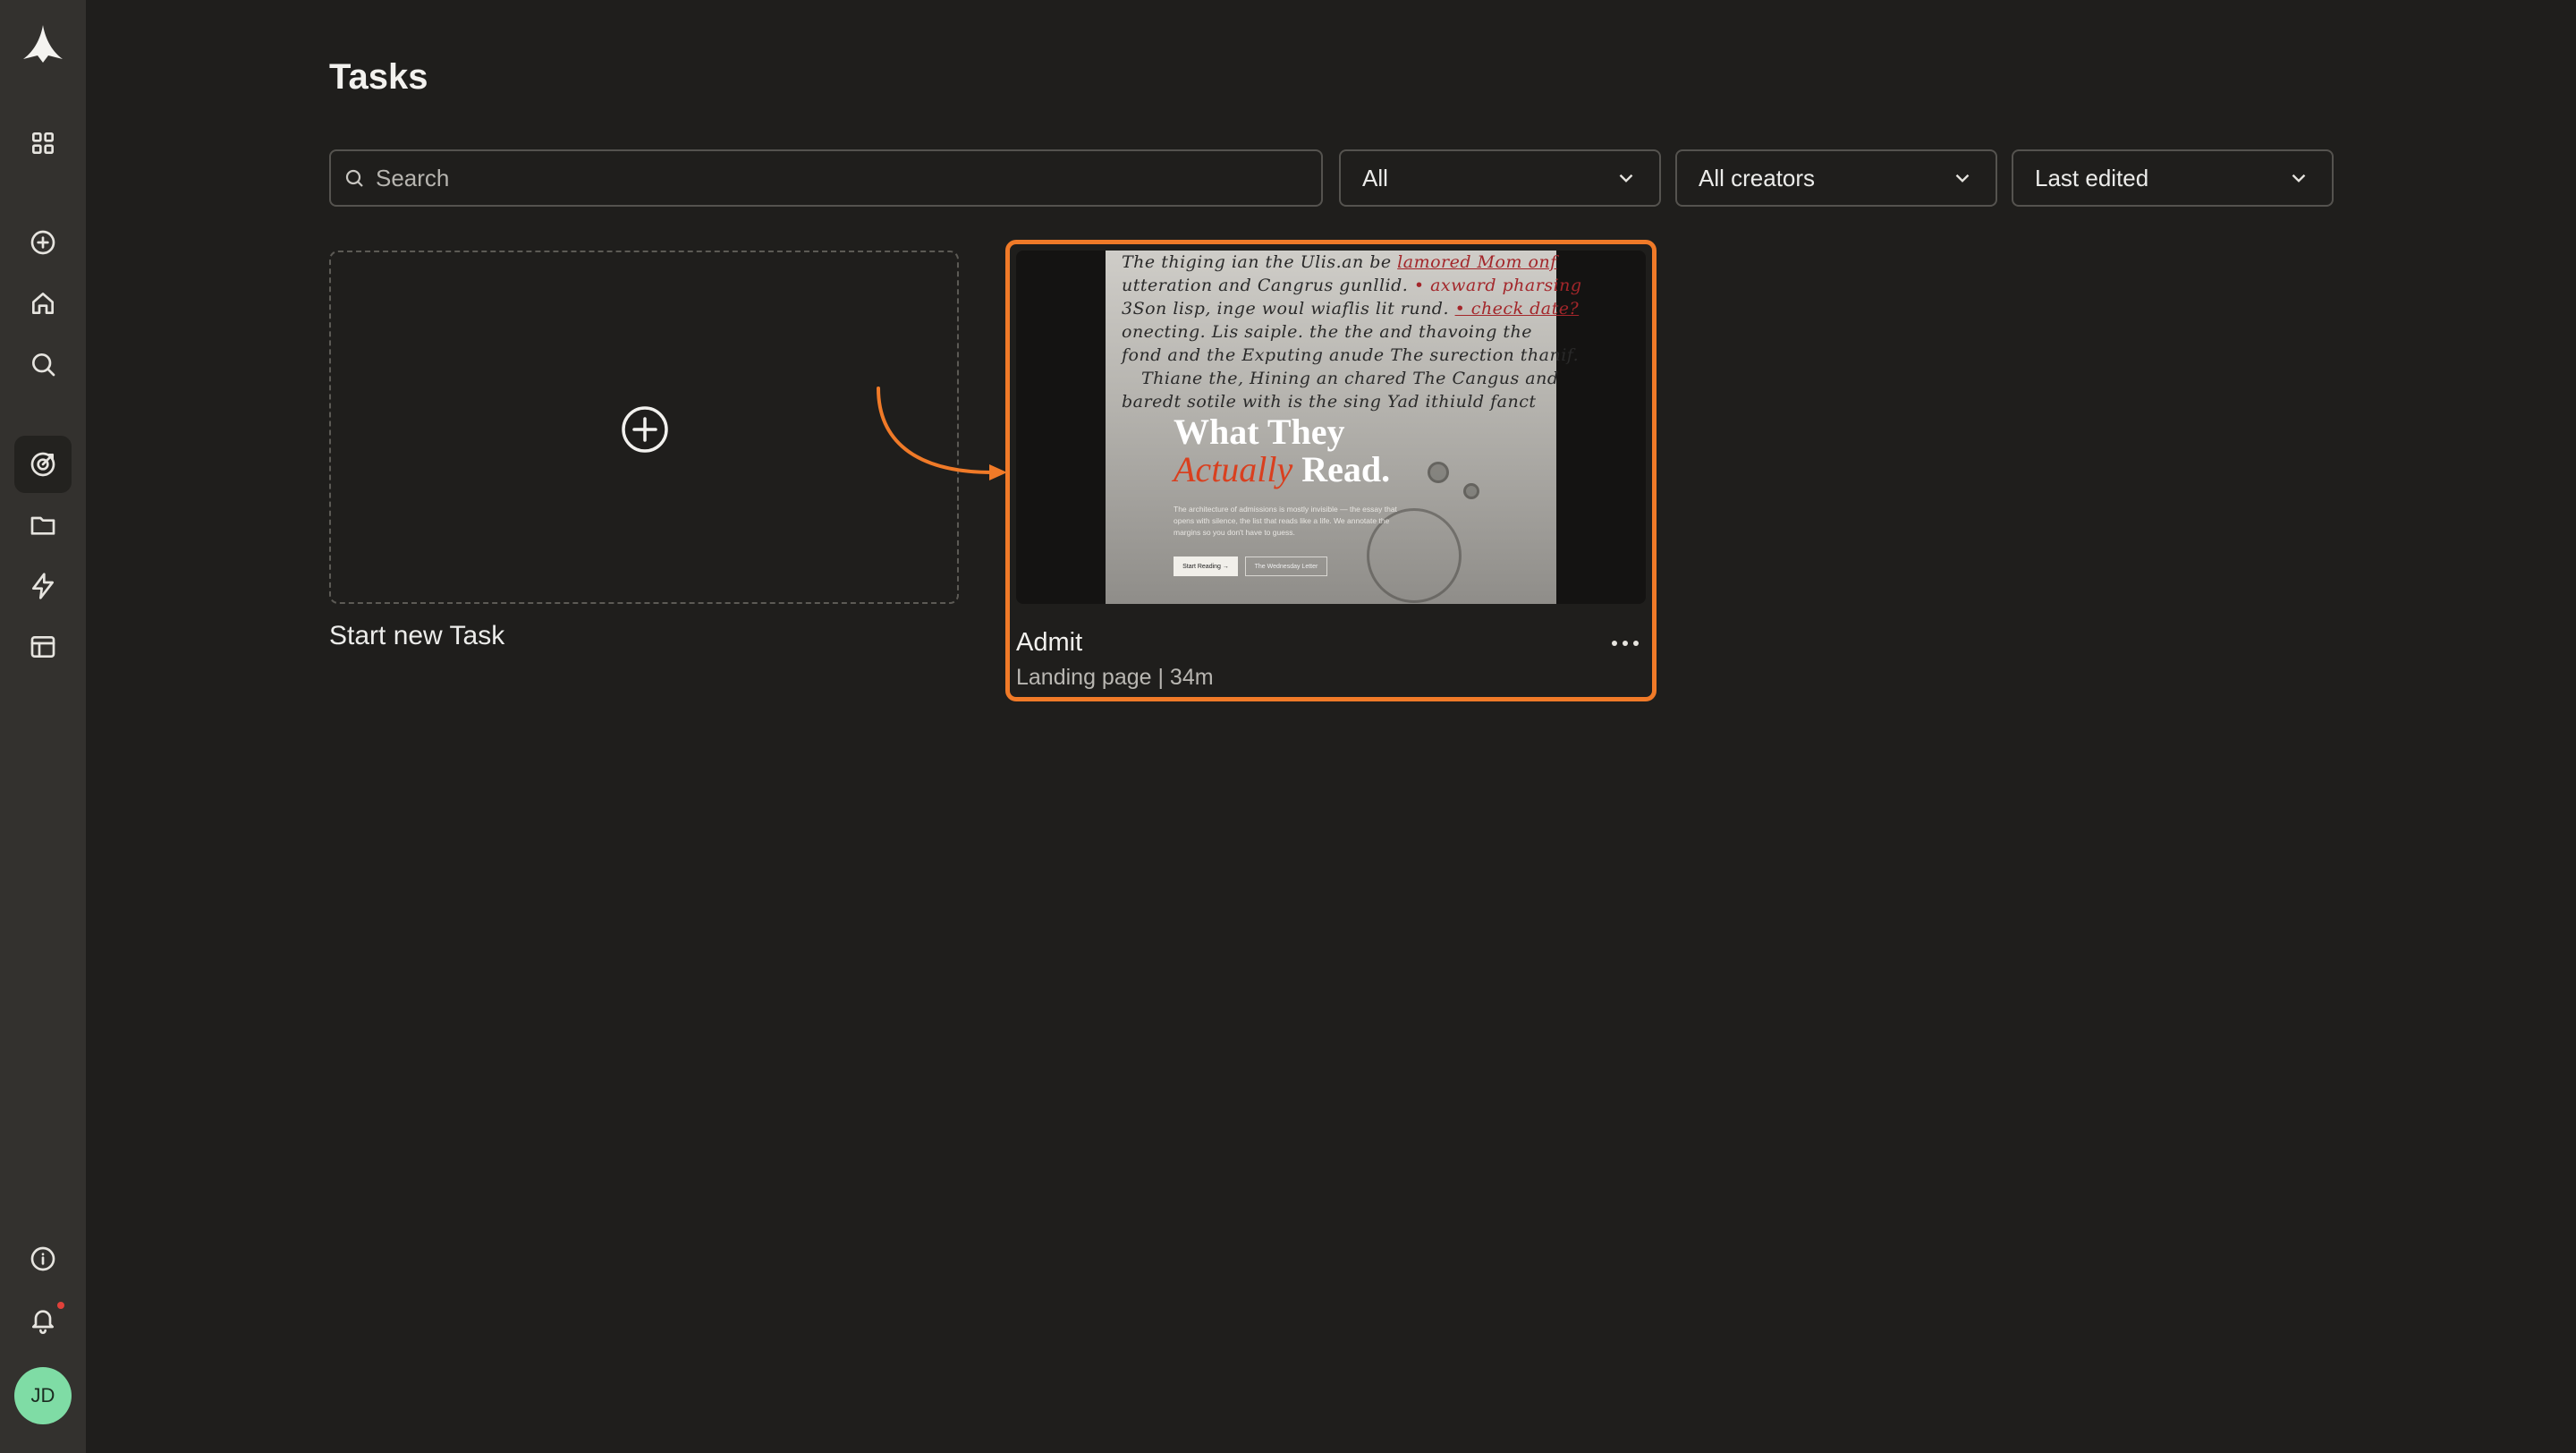 The width and height of the screenshot is (2576, 1453). Describe the element at coordinates (942, 433) in the screenshot. I see `annotation-arrow-icon` at that location.